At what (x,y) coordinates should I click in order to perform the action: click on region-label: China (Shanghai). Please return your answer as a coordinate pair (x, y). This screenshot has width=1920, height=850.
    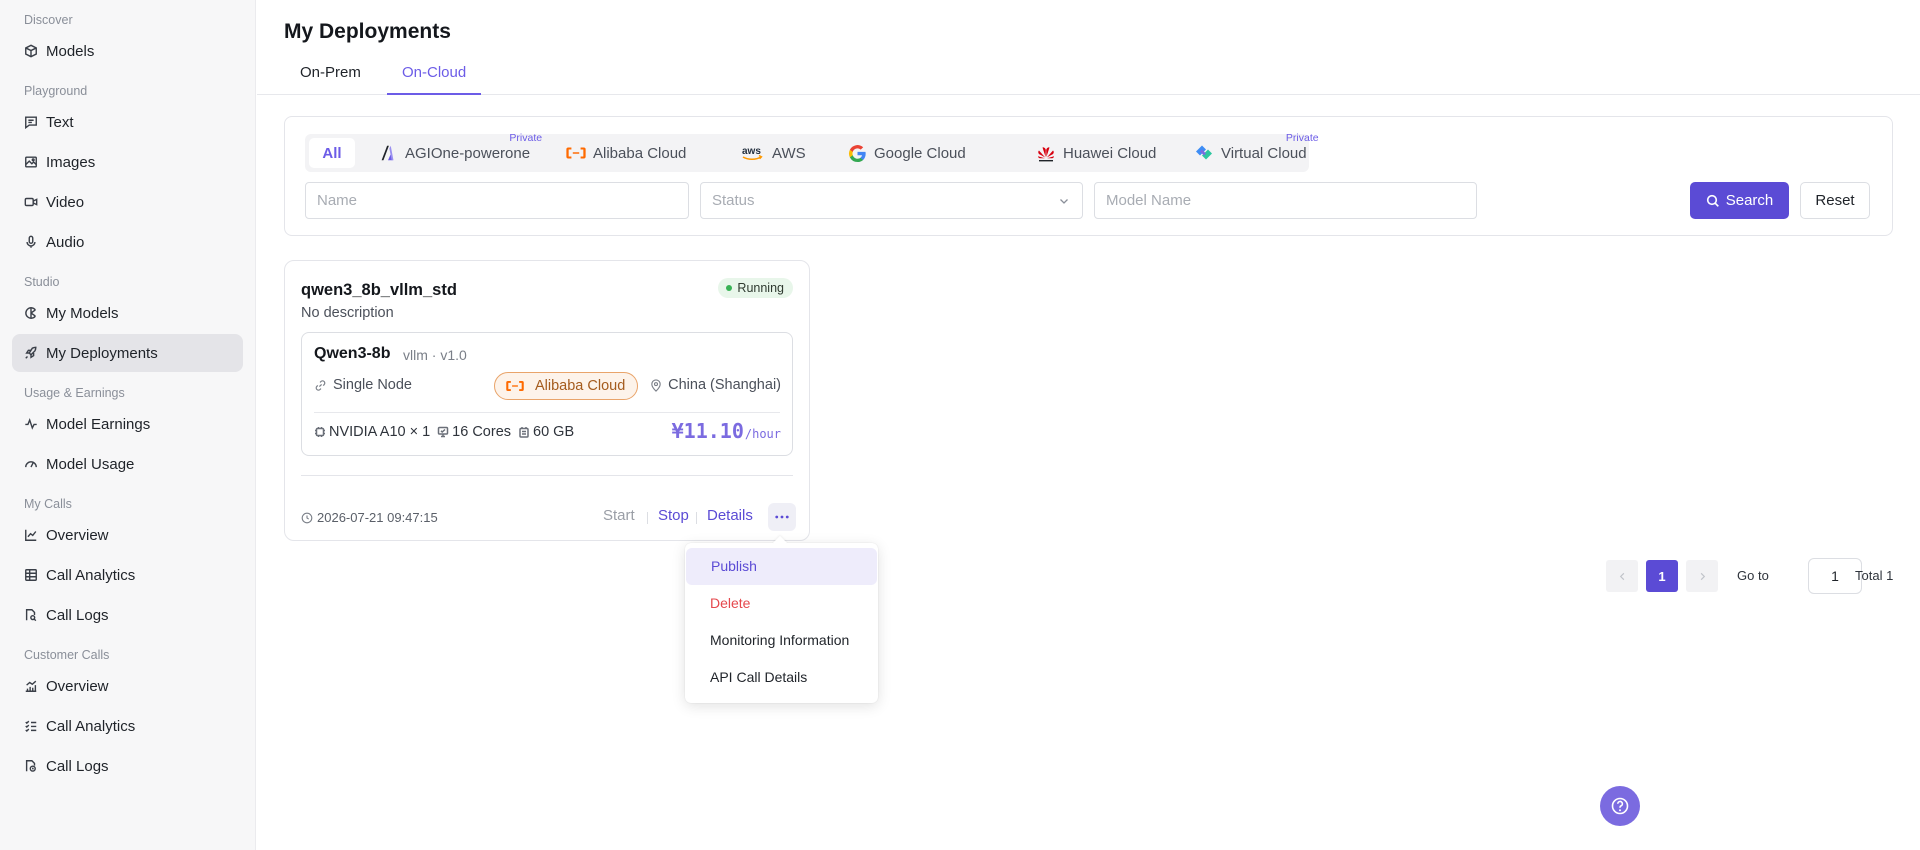
    Looking at the image, I should click on (724, 385).